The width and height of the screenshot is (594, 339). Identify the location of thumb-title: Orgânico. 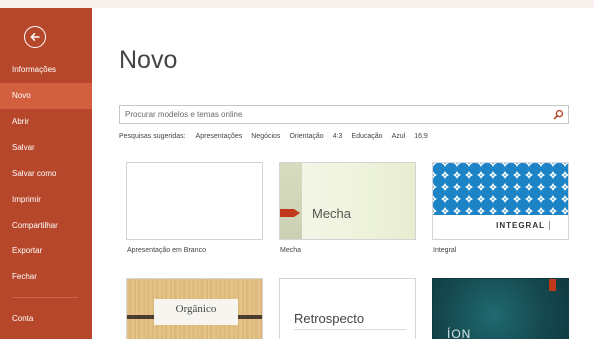
(196, 309).